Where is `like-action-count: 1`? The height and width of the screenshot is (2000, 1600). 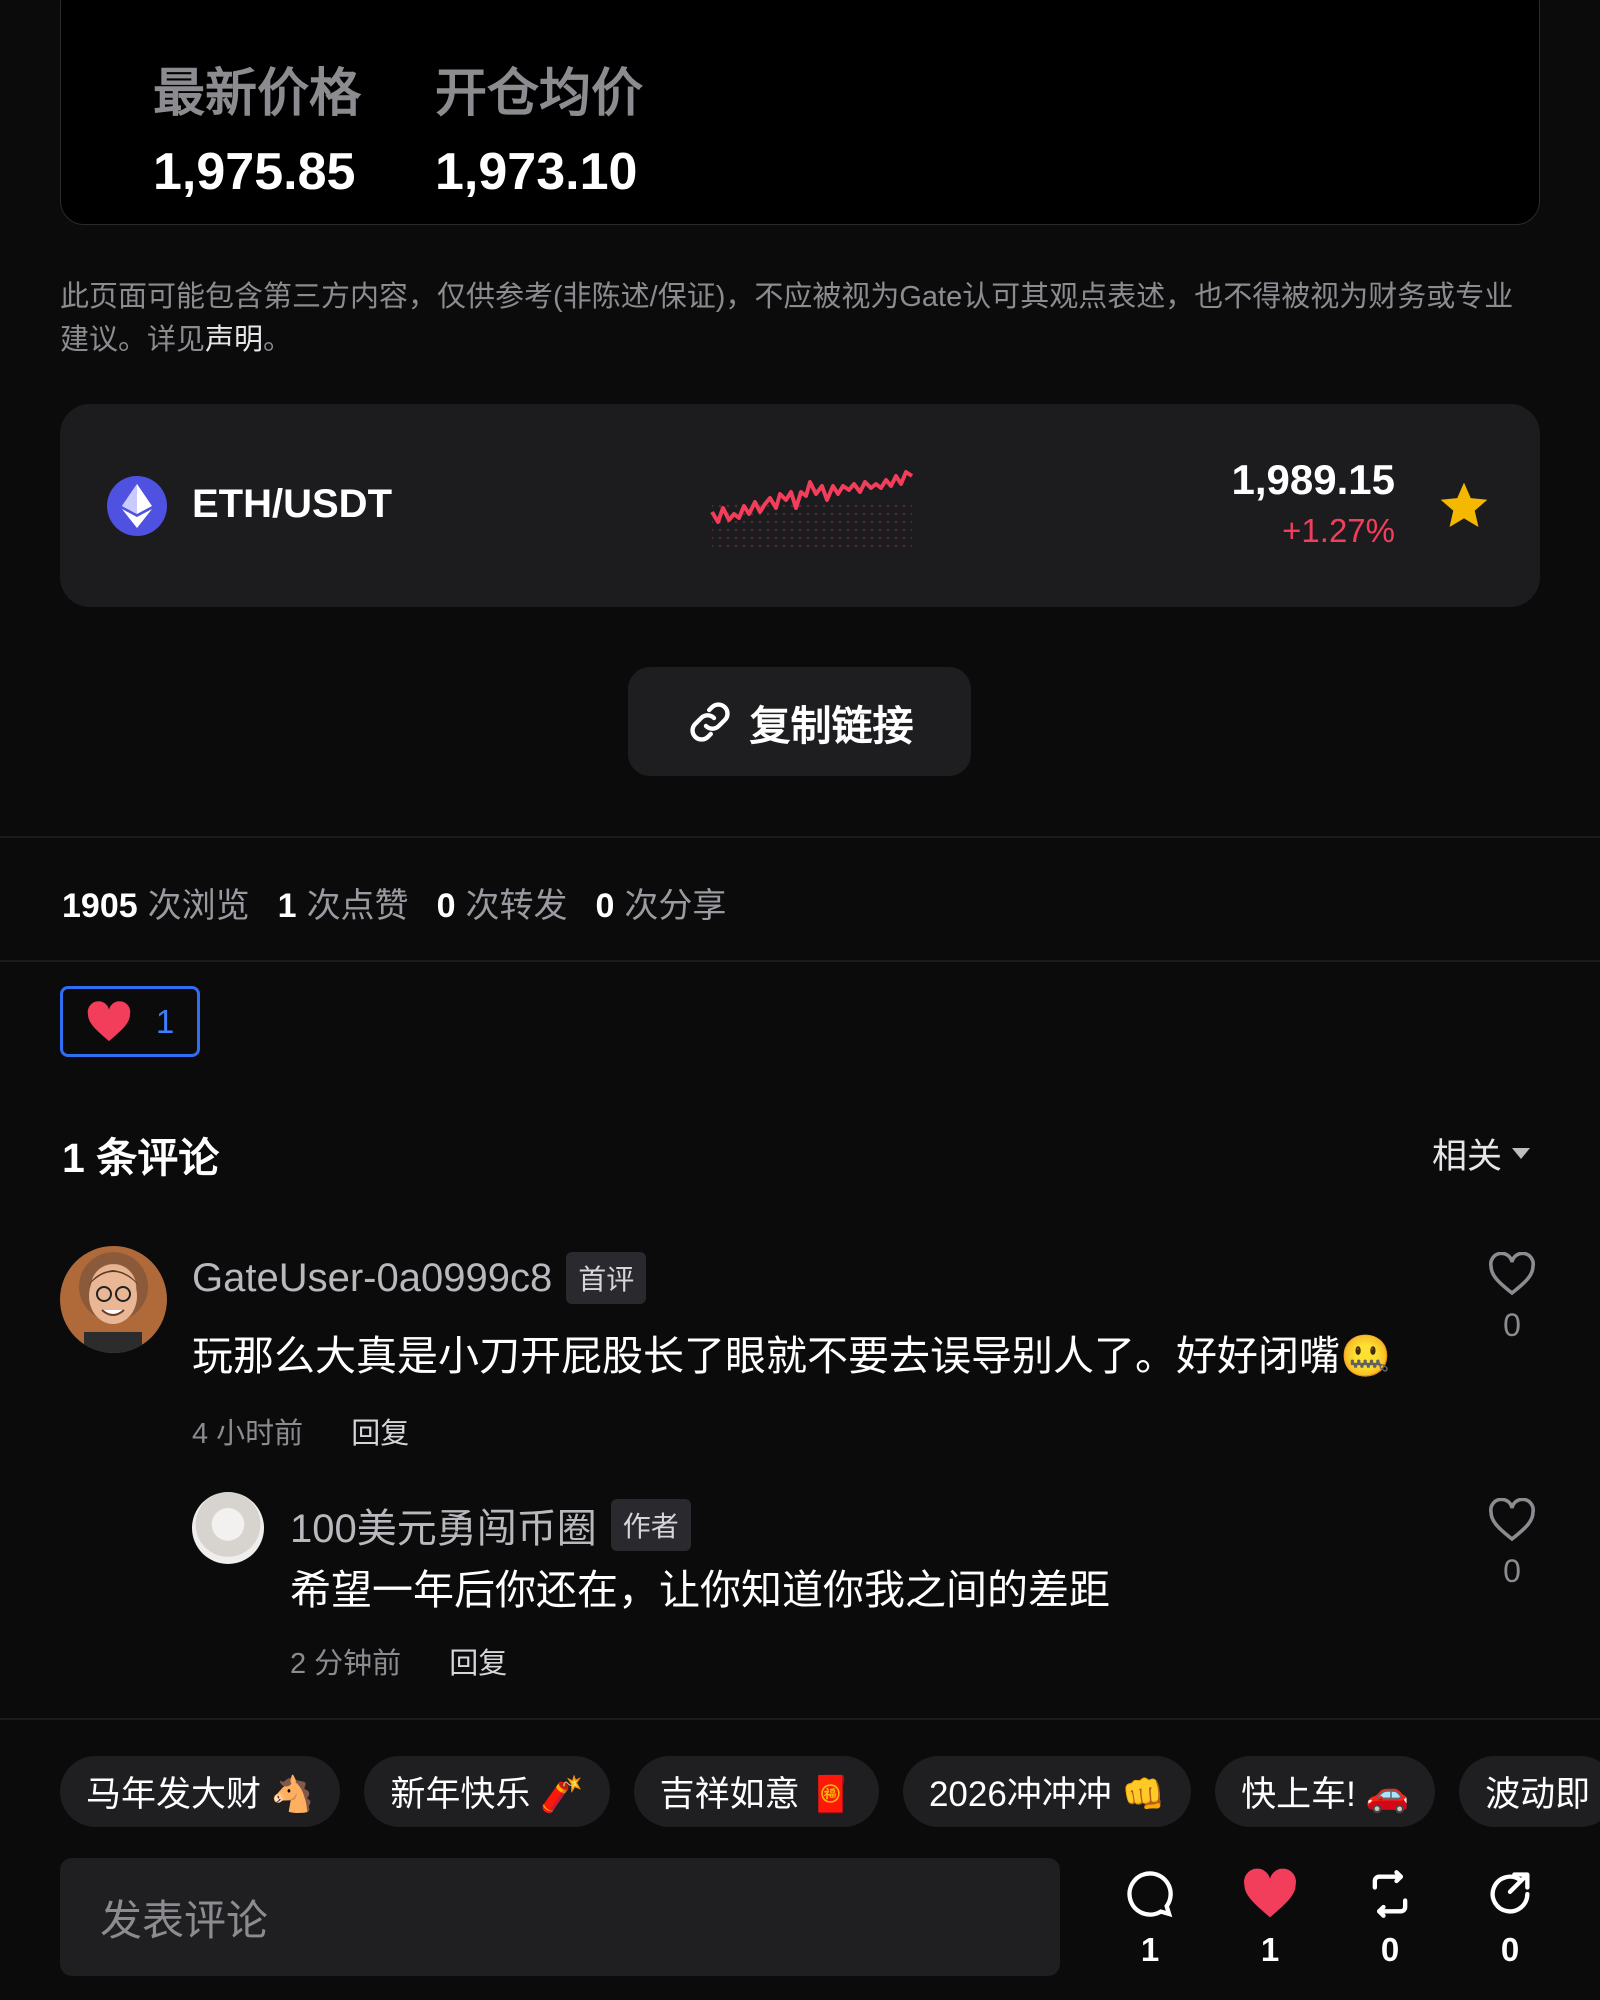
like-action-count: 1 is located at coordinates (1270, 1949).